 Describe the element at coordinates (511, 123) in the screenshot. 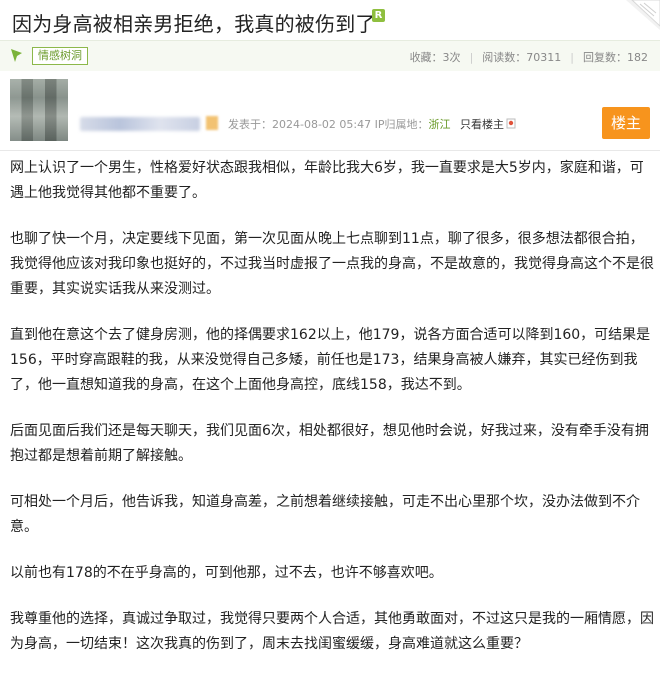

I see `pin-icon` at that location.